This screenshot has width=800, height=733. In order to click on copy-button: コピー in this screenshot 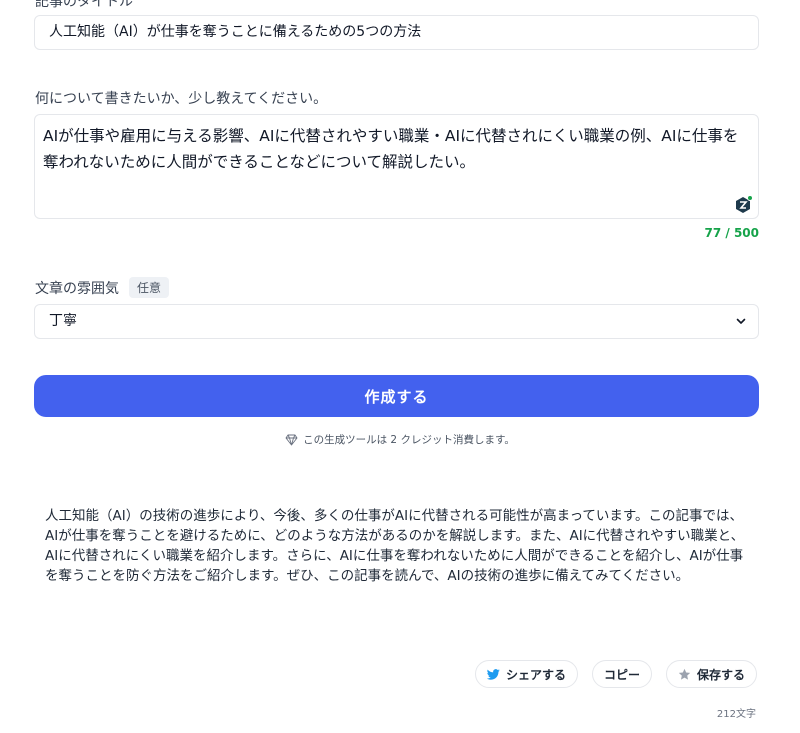, I will do `click(621, 674)`.